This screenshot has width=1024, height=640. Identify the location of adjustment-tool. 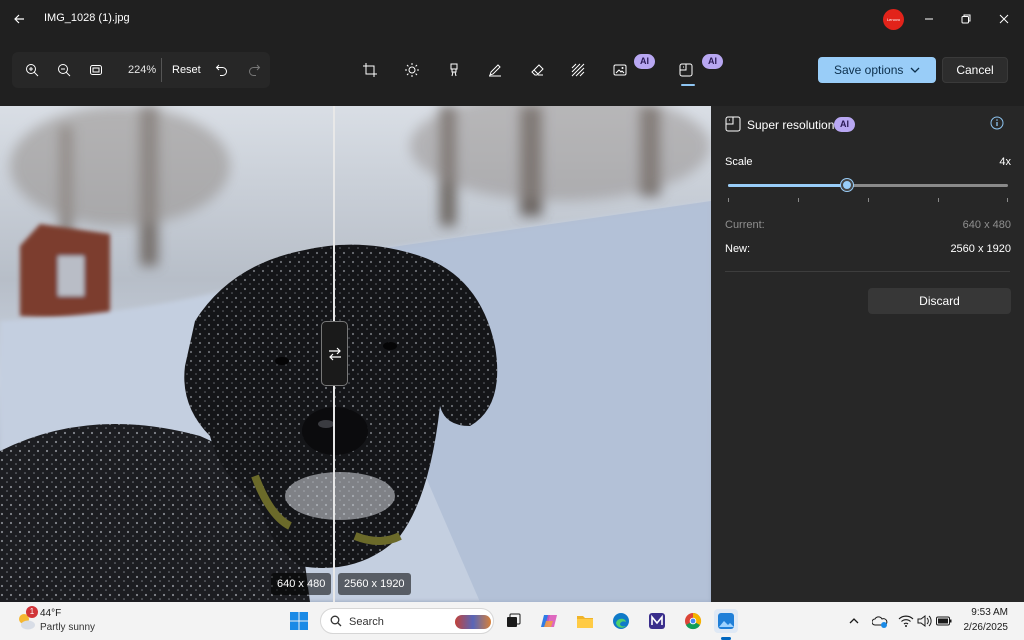
(412, 70).